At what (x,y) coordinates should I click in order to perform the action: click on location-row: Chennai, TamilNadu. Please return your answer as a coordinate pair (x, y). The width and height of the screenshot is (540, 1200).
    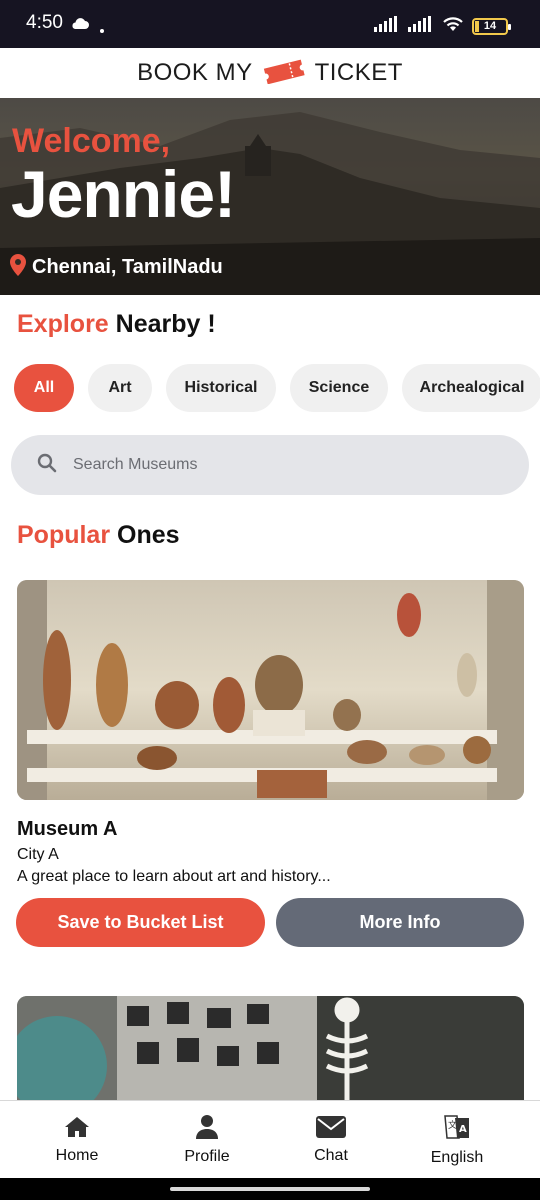
    Looking at the image, I should click on (116, 267).